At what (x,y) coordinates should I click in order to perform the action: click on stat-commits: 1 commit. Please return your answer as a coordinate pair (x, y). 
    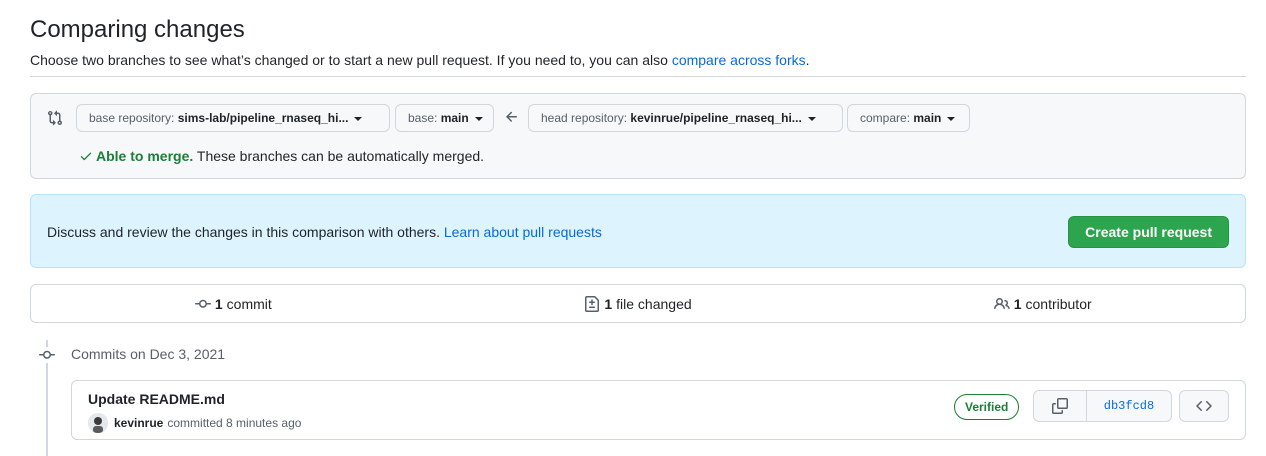
    Looking at the image, I should click on (233, 303).